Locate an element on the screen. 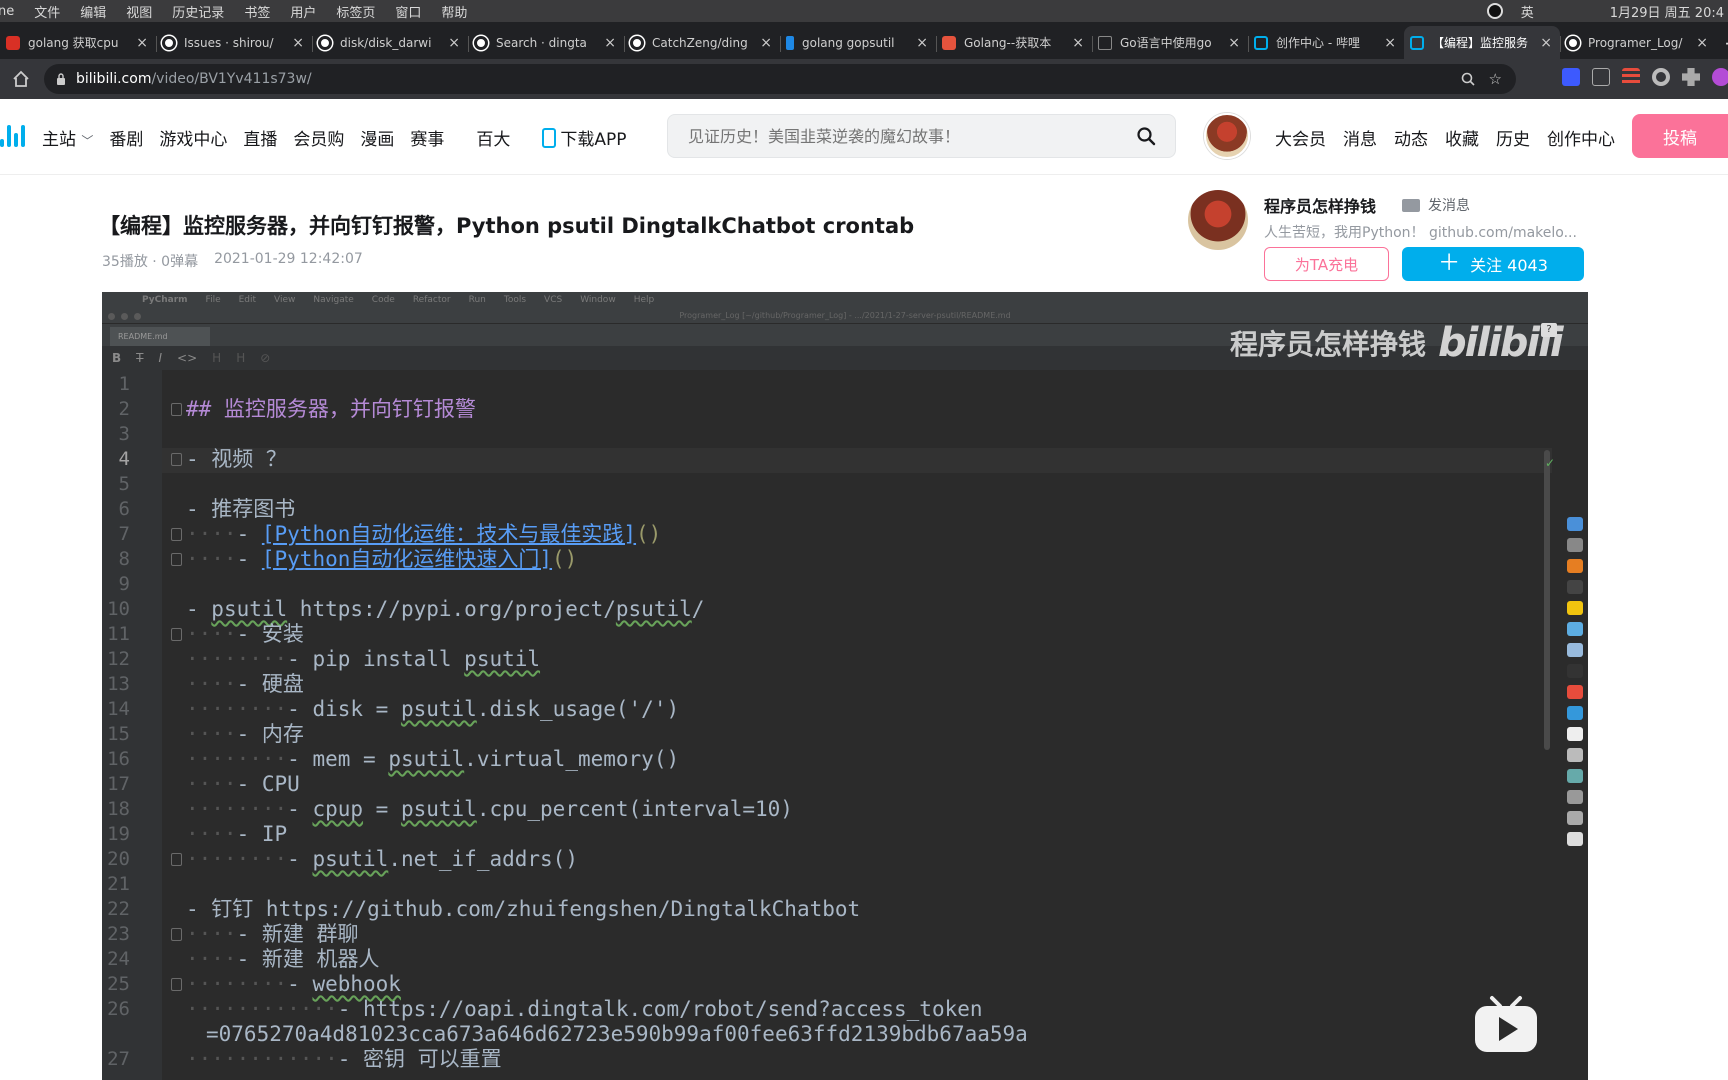 The height and width of the screenshot is (1080, 1728). nav-dynamics: 动态 is located at coordinates (1411, 137).